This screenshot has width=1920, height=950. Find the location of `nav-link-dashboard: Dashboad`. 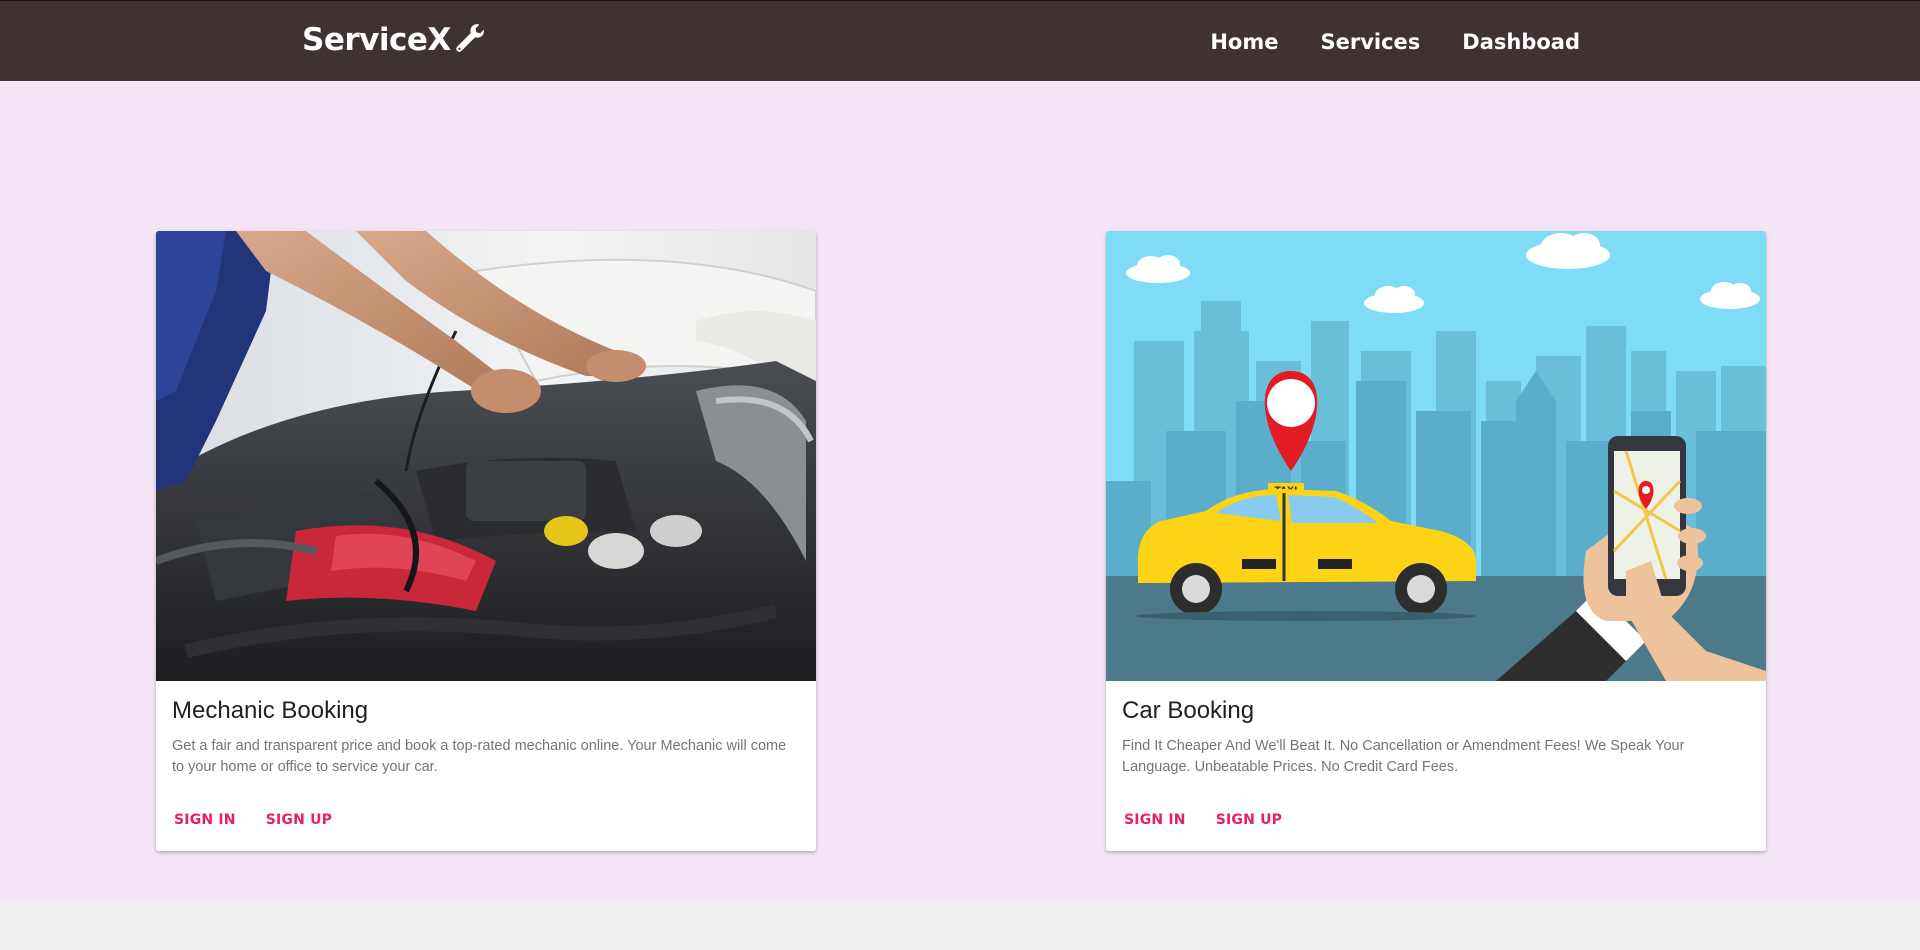

nav-link-dashboard: Dashboad is located at coordinates (1521, 42).